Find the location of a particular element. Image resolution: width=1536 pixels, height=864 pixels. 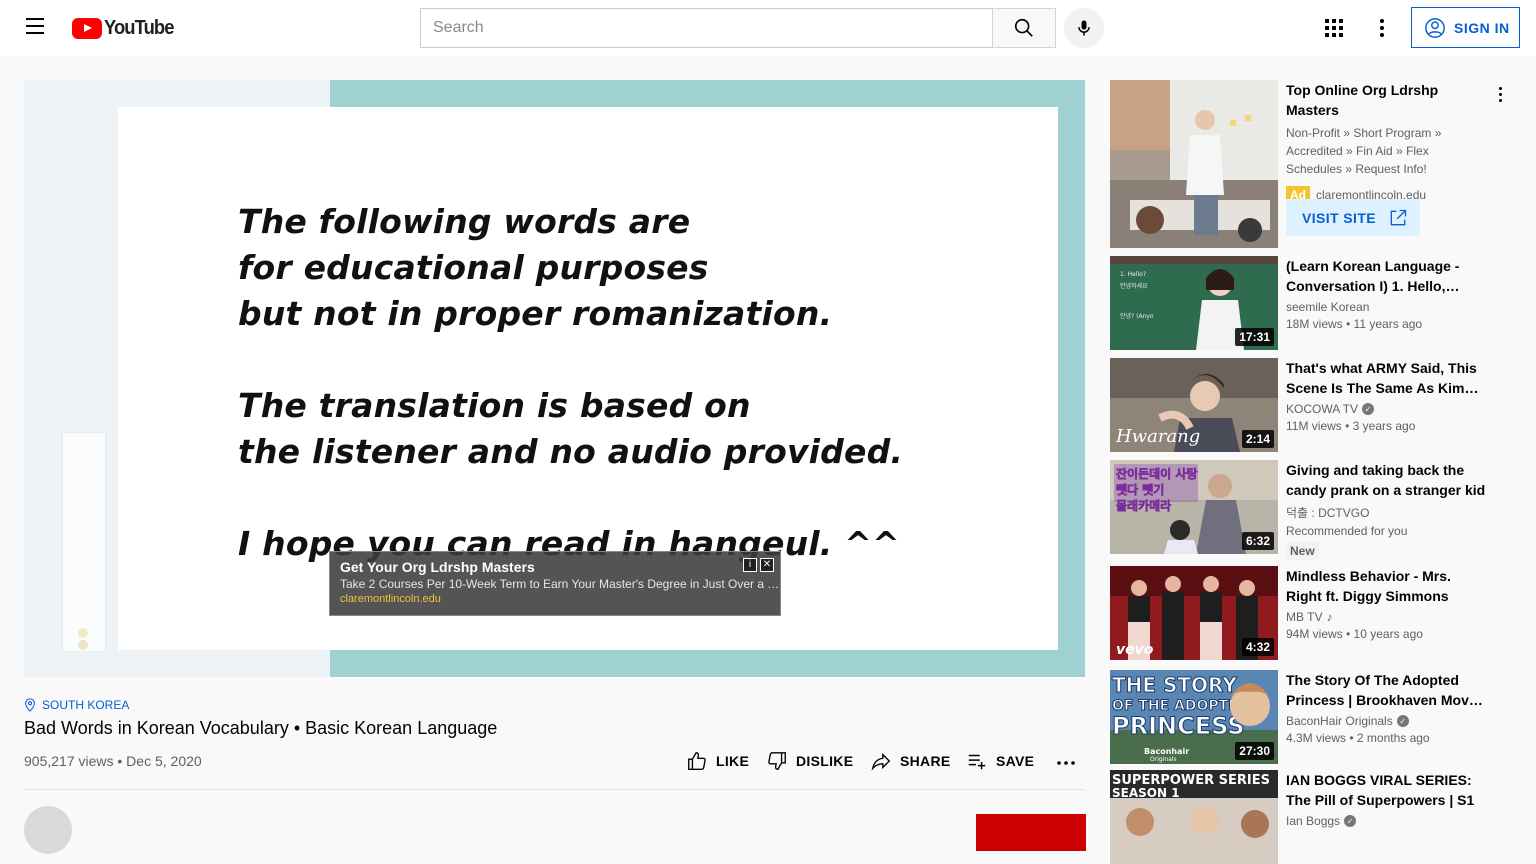

svg-text: 1. Hello? is located at coordinates (1133, 274).